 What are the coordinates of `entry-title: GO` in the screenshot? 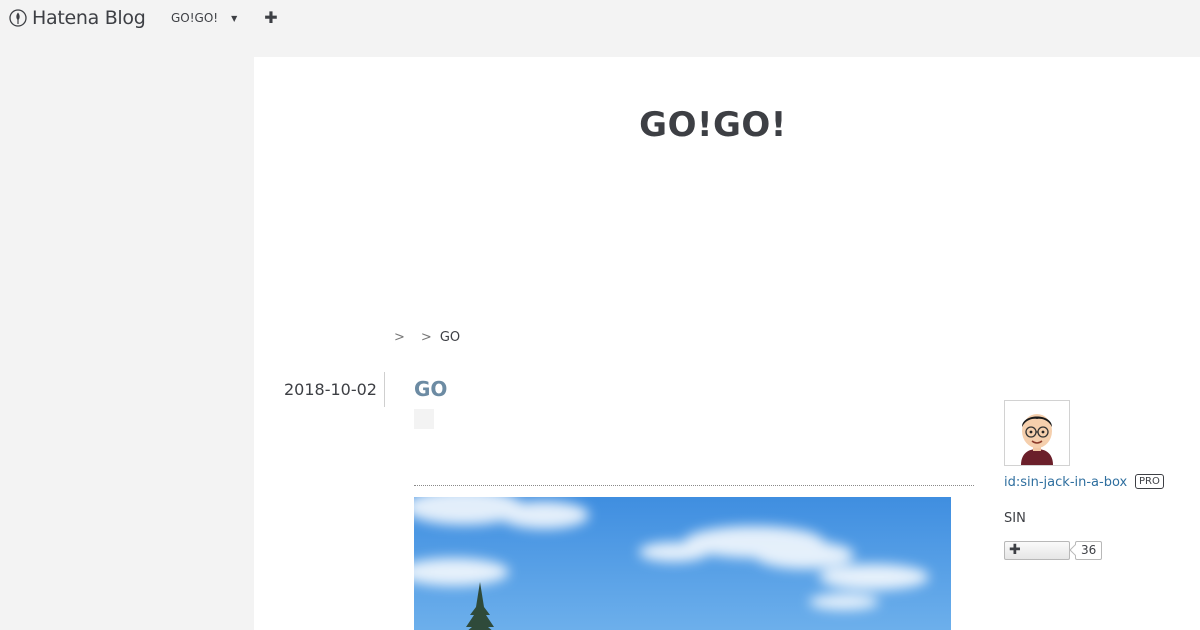 It's located at (430, 389).